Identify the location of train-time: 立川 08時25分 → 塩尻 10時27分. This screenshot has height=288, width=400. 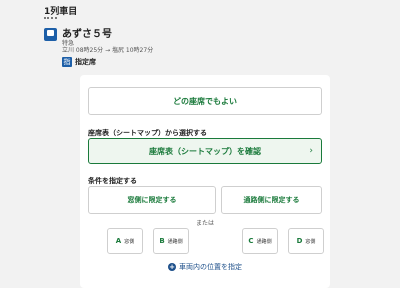
(108, 50).